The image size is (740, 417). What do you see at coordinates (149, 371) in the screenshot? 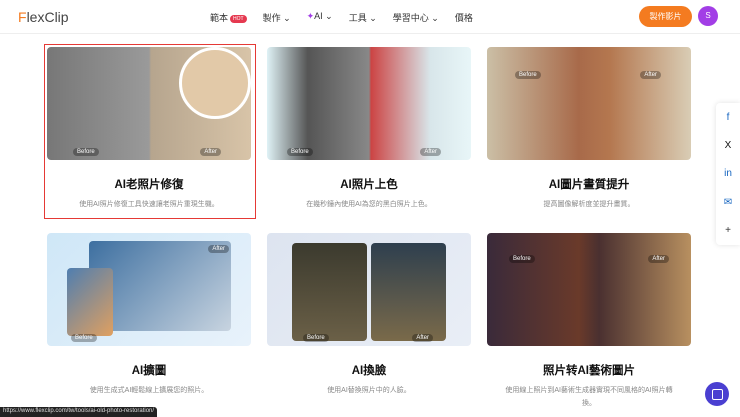
I see `card-title: AI擴圖` at bounding box center [149, 371].